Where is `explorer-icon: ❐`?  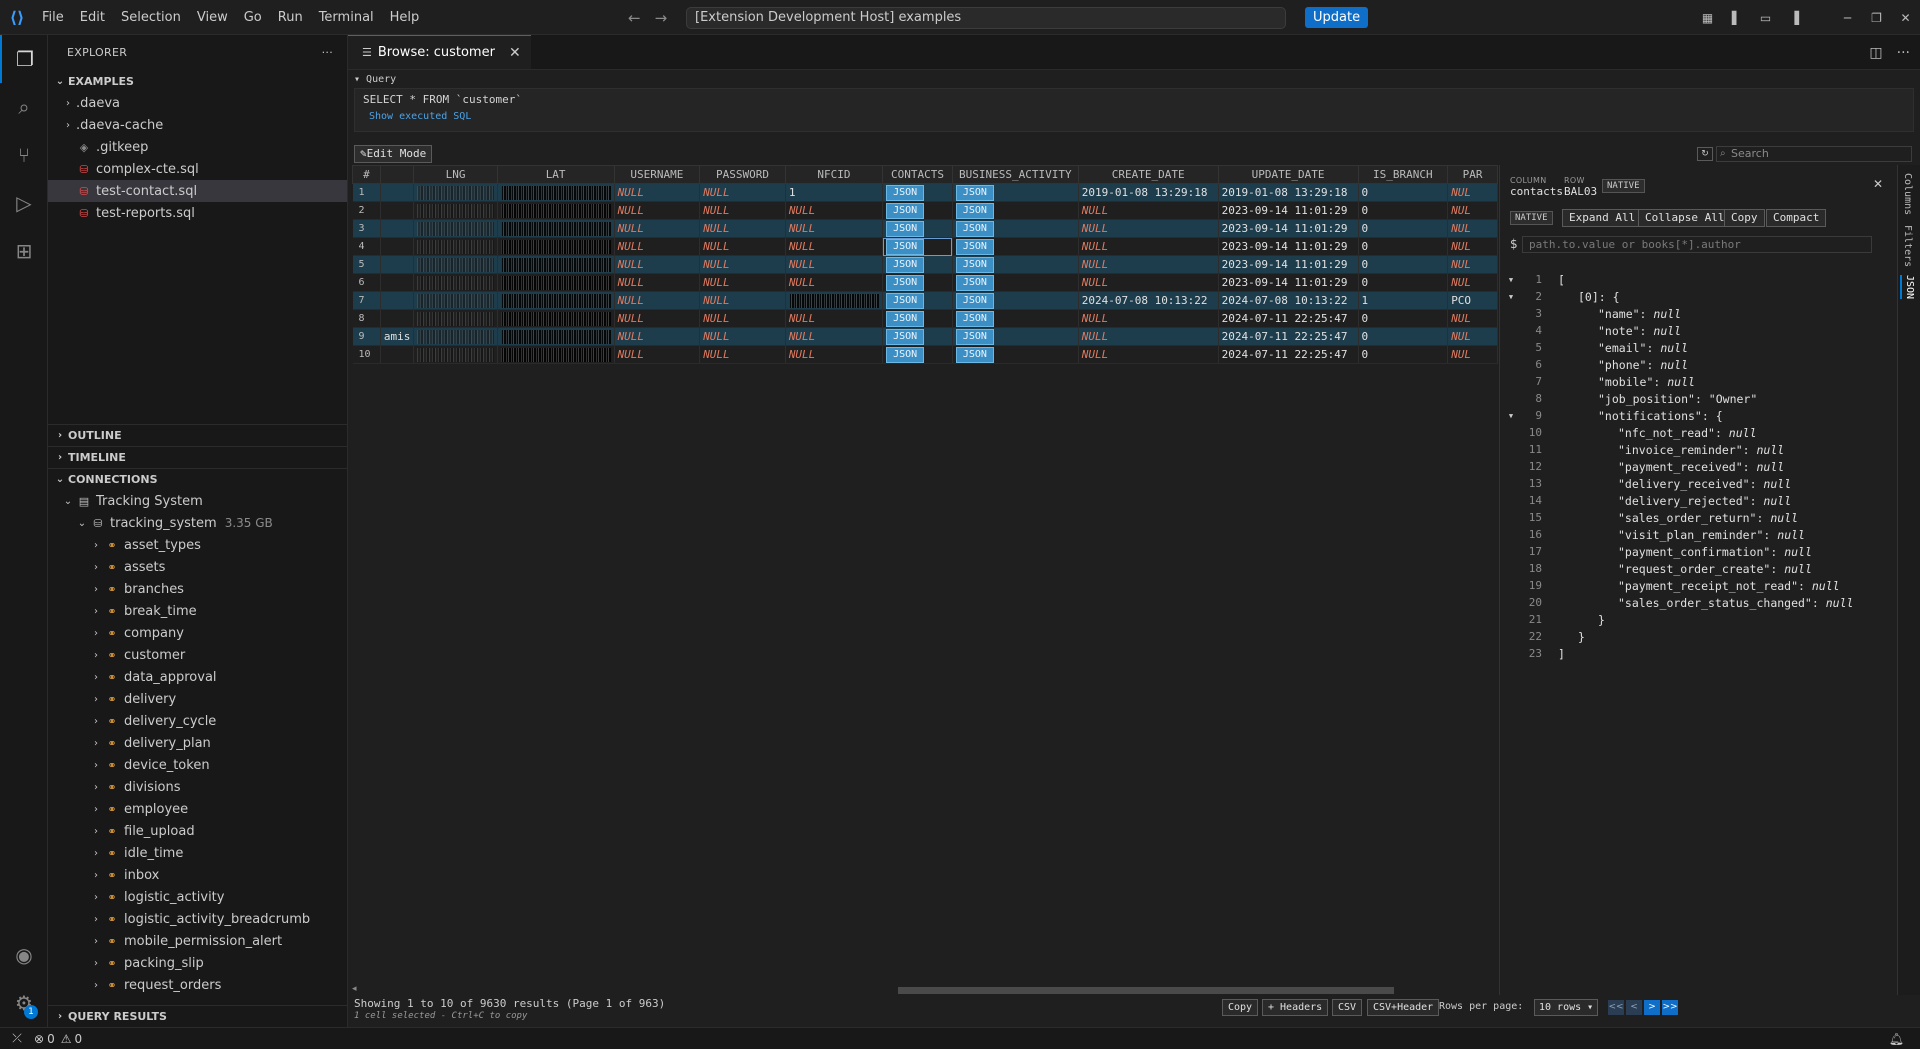 explorer-icon: ❐ is located at coordinates (24, 59).